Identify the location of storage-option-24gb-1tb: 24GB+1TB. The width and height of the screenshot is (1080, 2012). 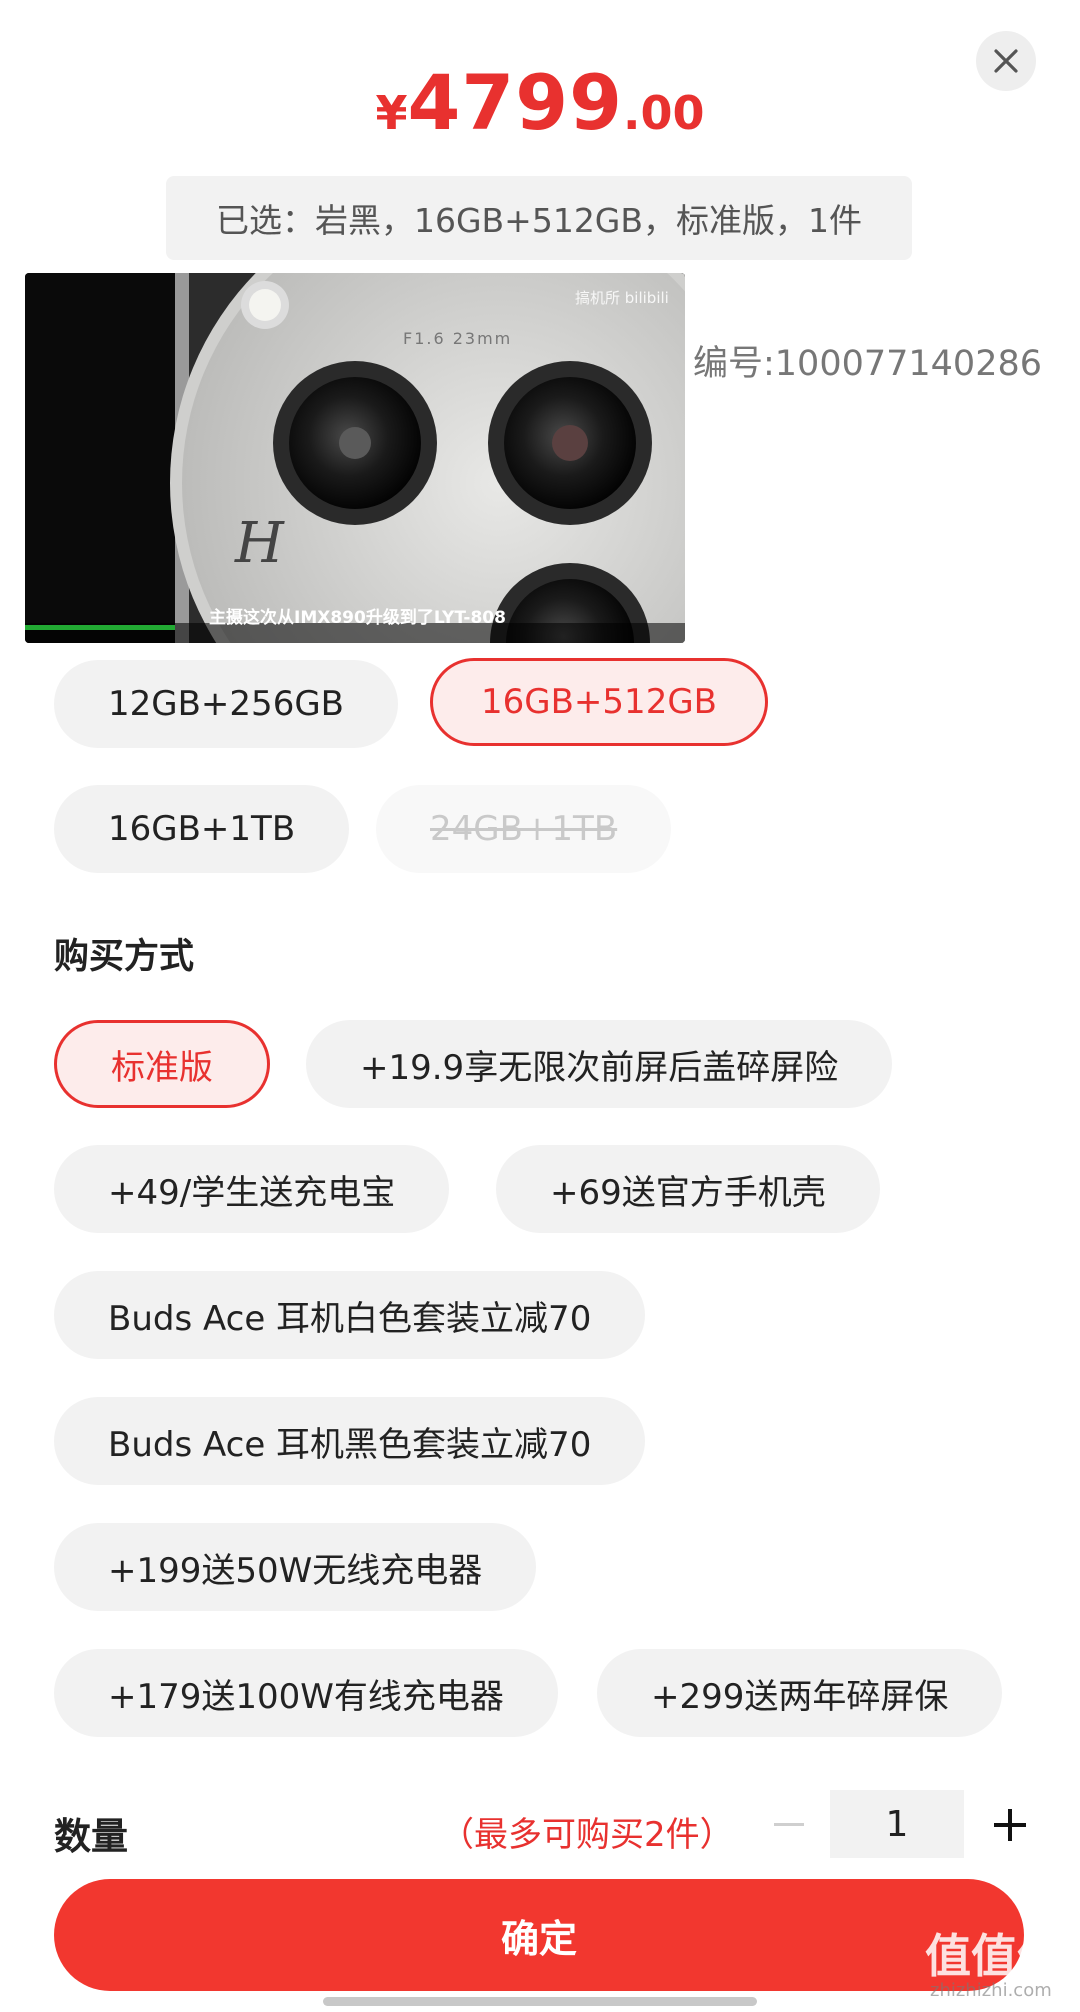
(524, 829).